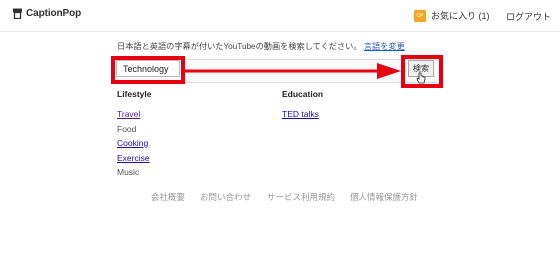  I want to click on footer-link-contact: お問い合わせ, so click(225, 197).